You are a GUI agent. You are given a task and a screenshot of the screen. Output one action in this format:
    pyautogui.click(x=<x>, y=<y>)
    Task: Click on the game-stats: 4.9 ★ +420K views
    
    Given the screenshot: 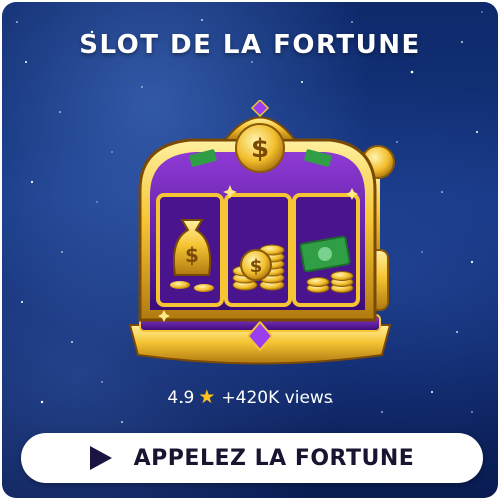 What is the action you would take?
    pyautogui.click(x=250, y=397)
    